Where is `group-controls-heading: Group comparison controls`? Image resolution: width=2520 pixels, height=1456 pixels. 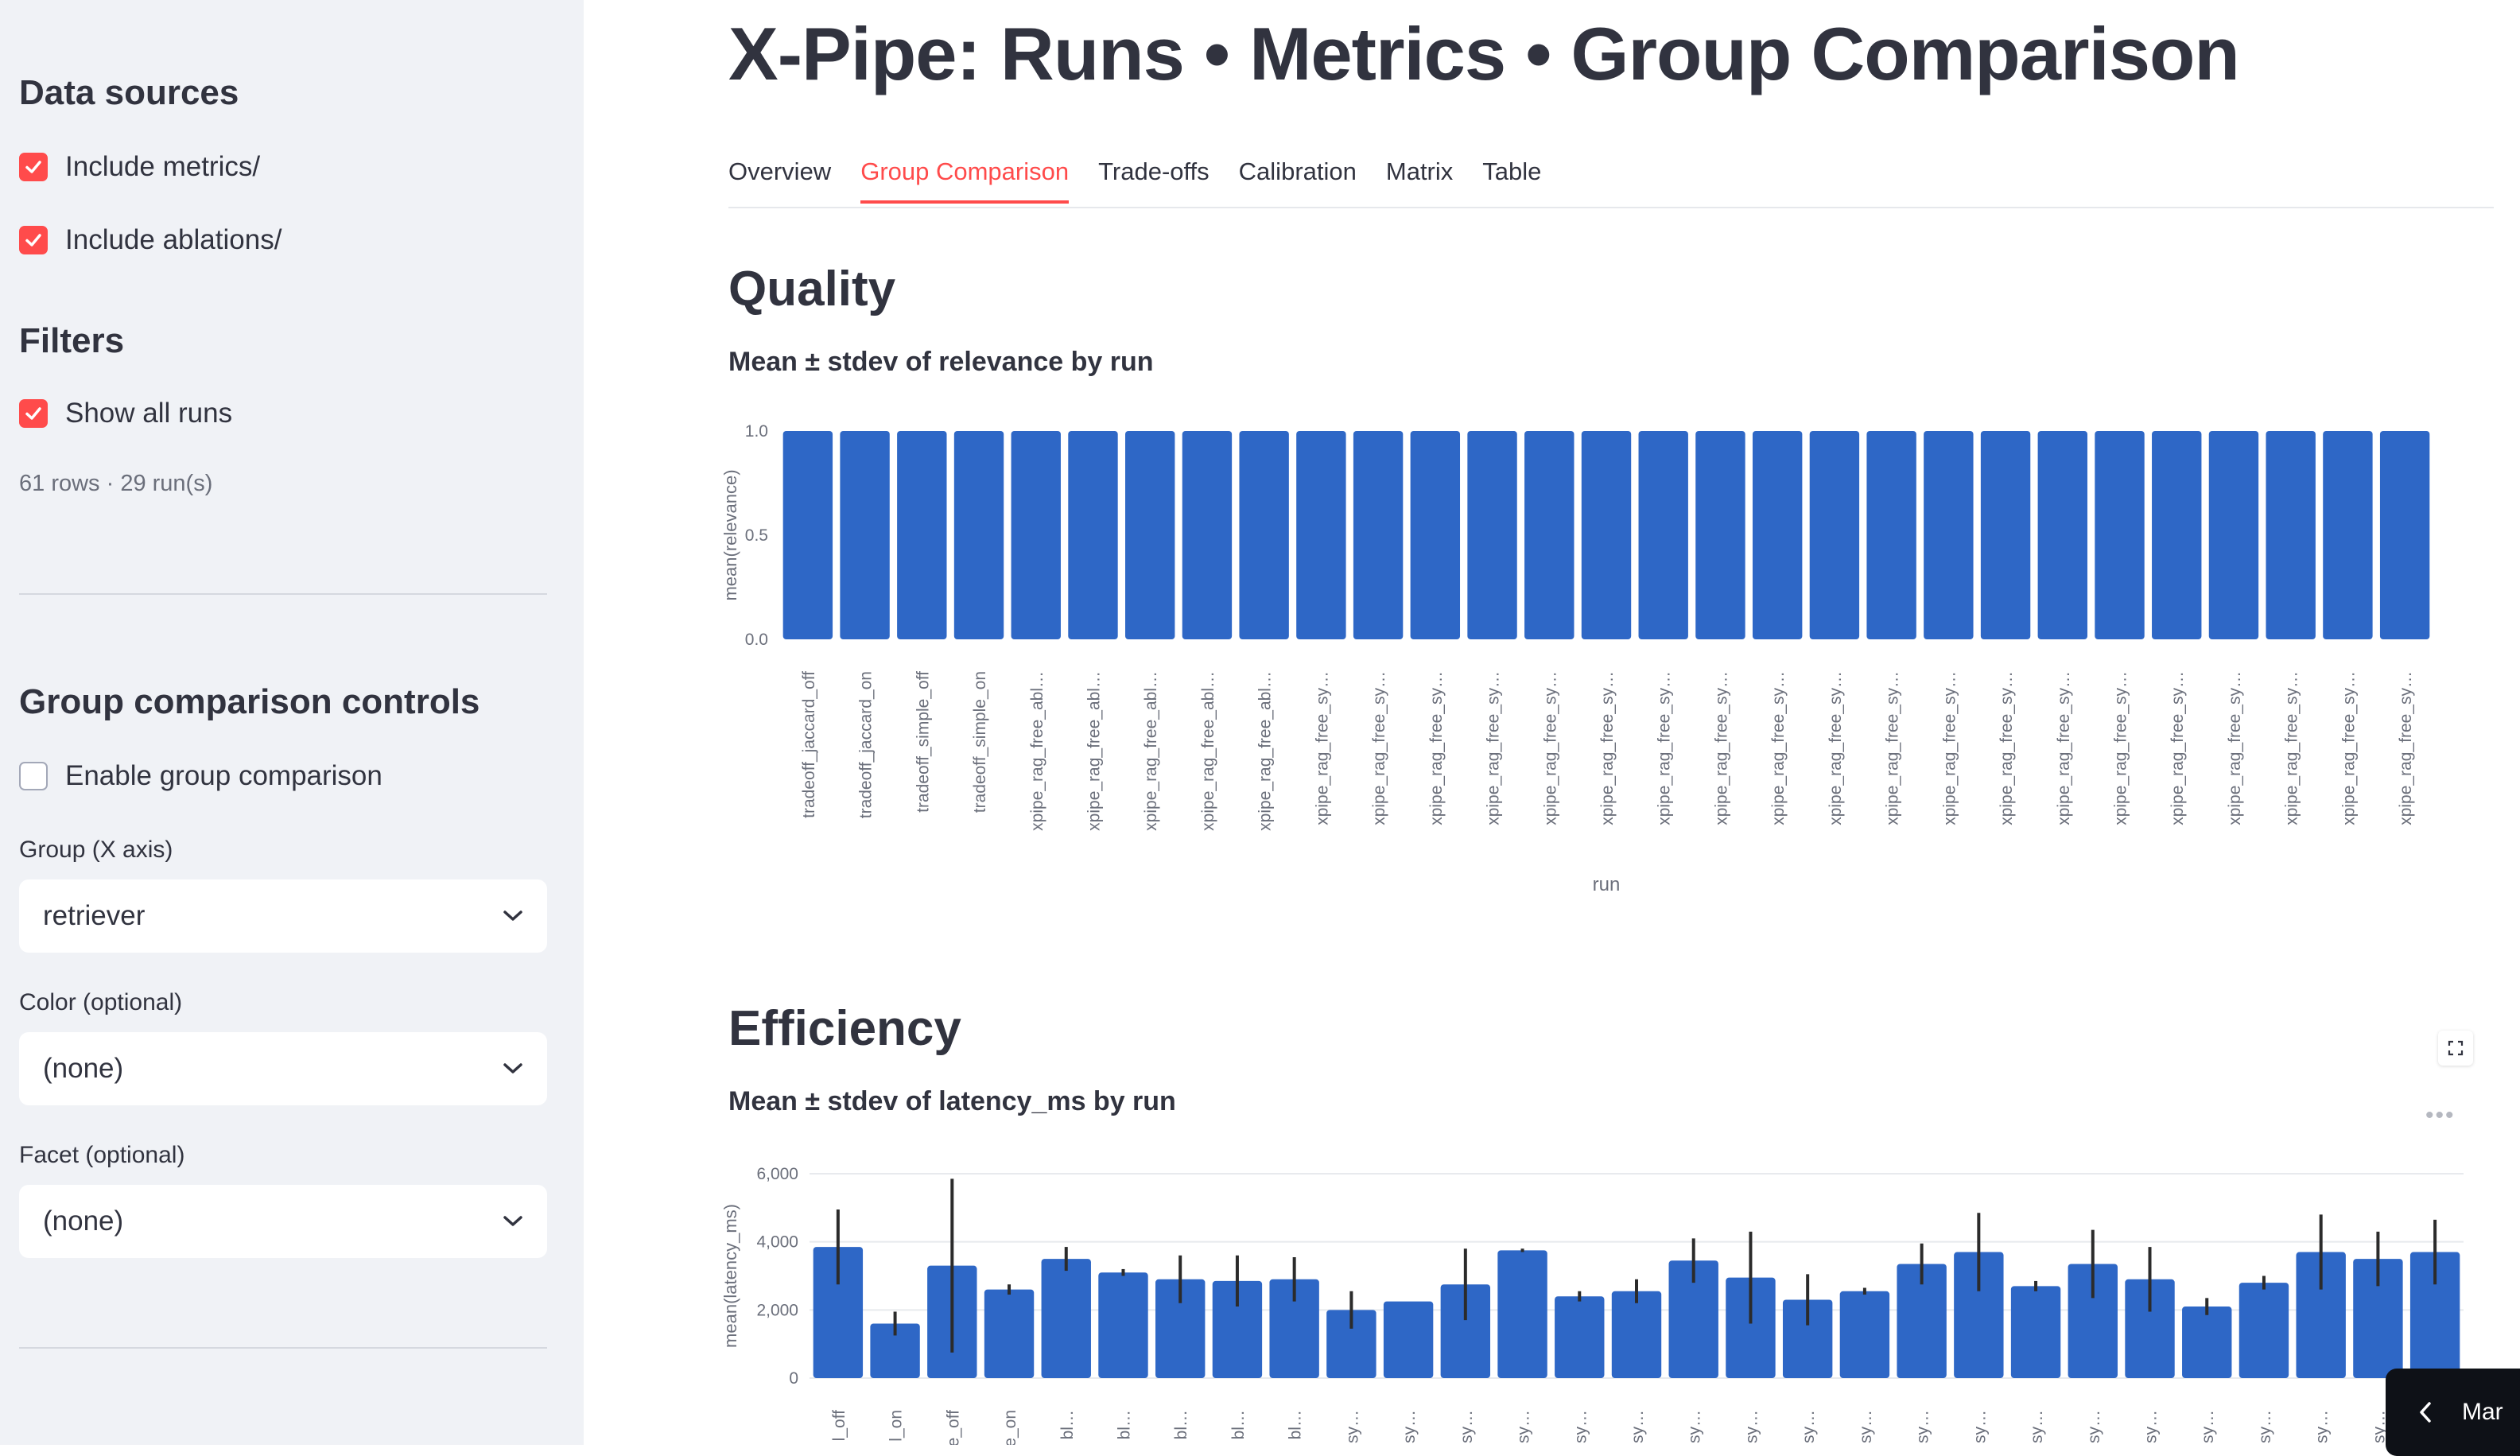 group-controls-heading: Group comparison controls is located at coordinates (249, 701).